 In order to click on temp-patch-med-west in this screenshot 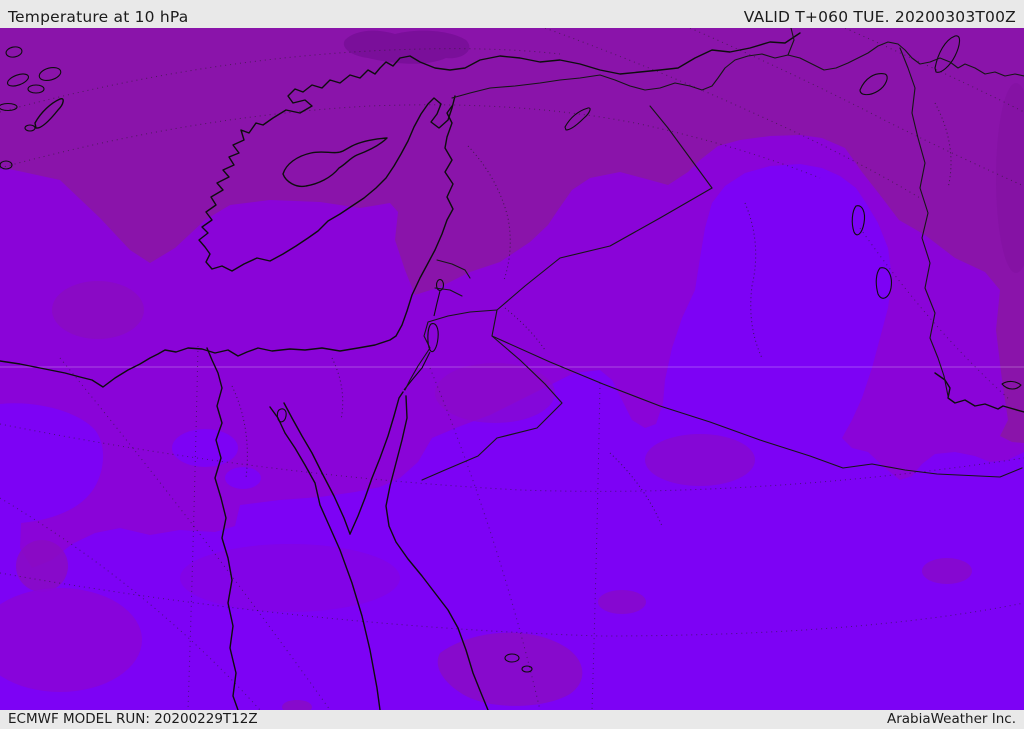, I will do `click(98, 310)`.